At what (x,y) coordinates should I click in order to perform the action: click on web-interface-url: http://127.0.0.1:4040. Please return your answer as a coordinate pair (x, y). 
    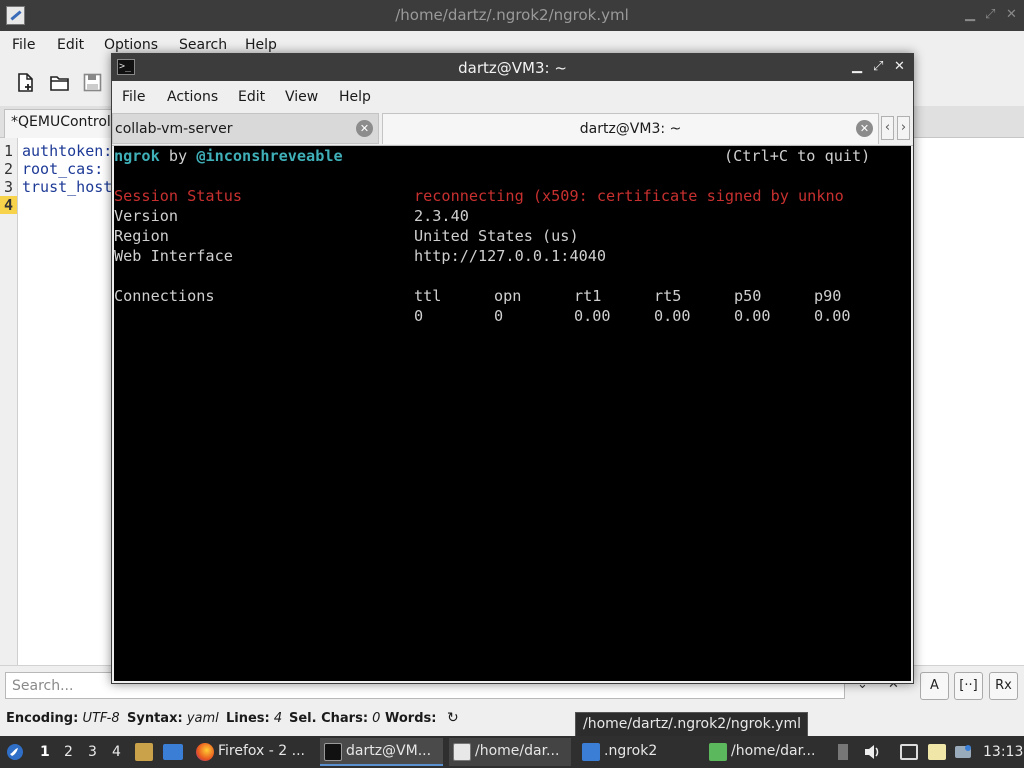
    Looking at the image, I should click on (510, 256).